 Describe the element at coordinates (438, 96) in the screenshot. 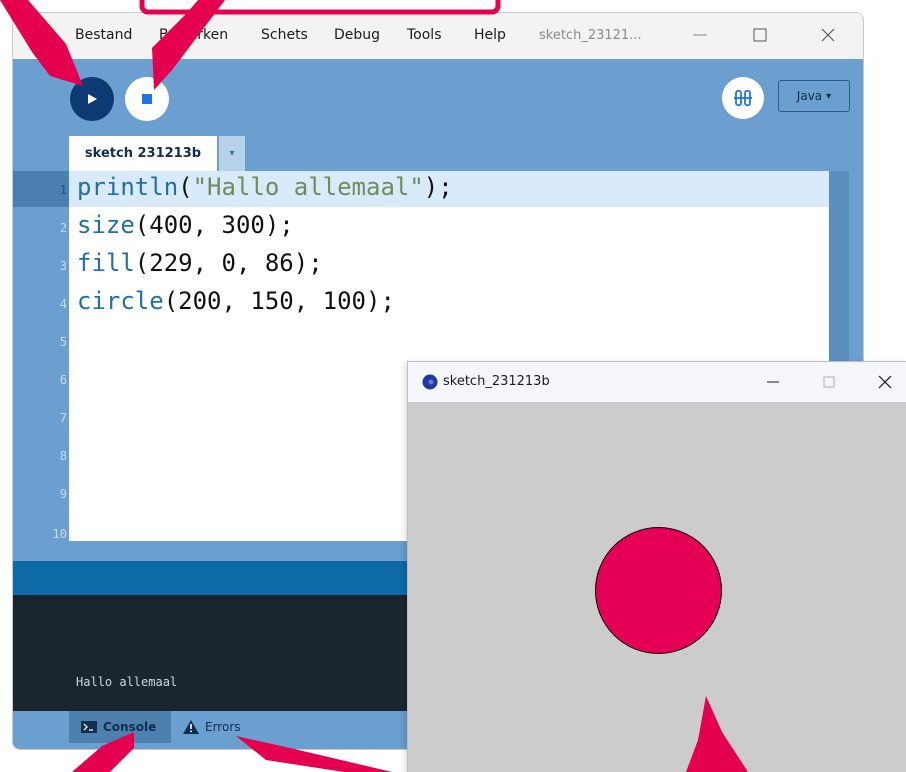

I see `toolbar: Java ▾` at that location.